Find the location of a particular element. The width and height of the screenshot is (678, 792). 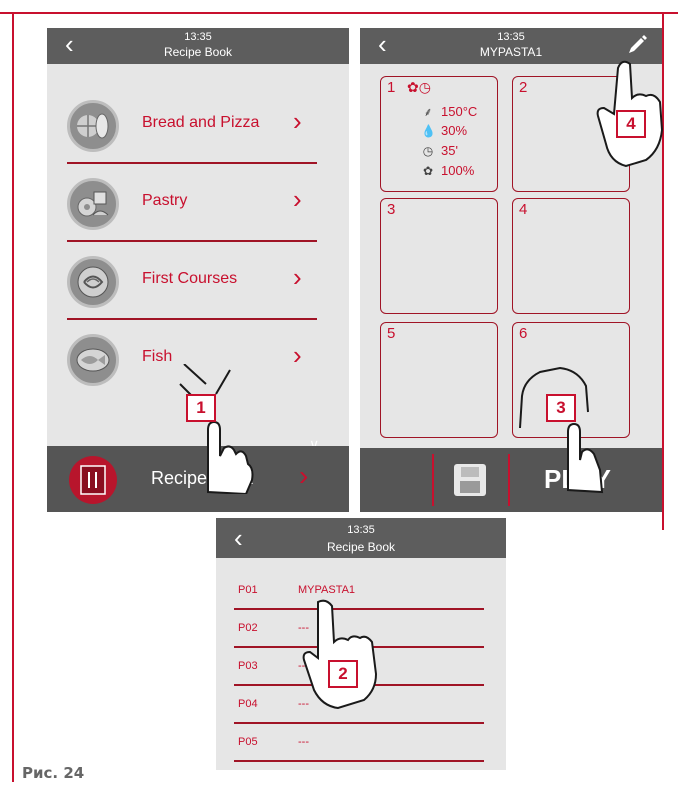

step-number: 6 is located at coordinates (523, 333).